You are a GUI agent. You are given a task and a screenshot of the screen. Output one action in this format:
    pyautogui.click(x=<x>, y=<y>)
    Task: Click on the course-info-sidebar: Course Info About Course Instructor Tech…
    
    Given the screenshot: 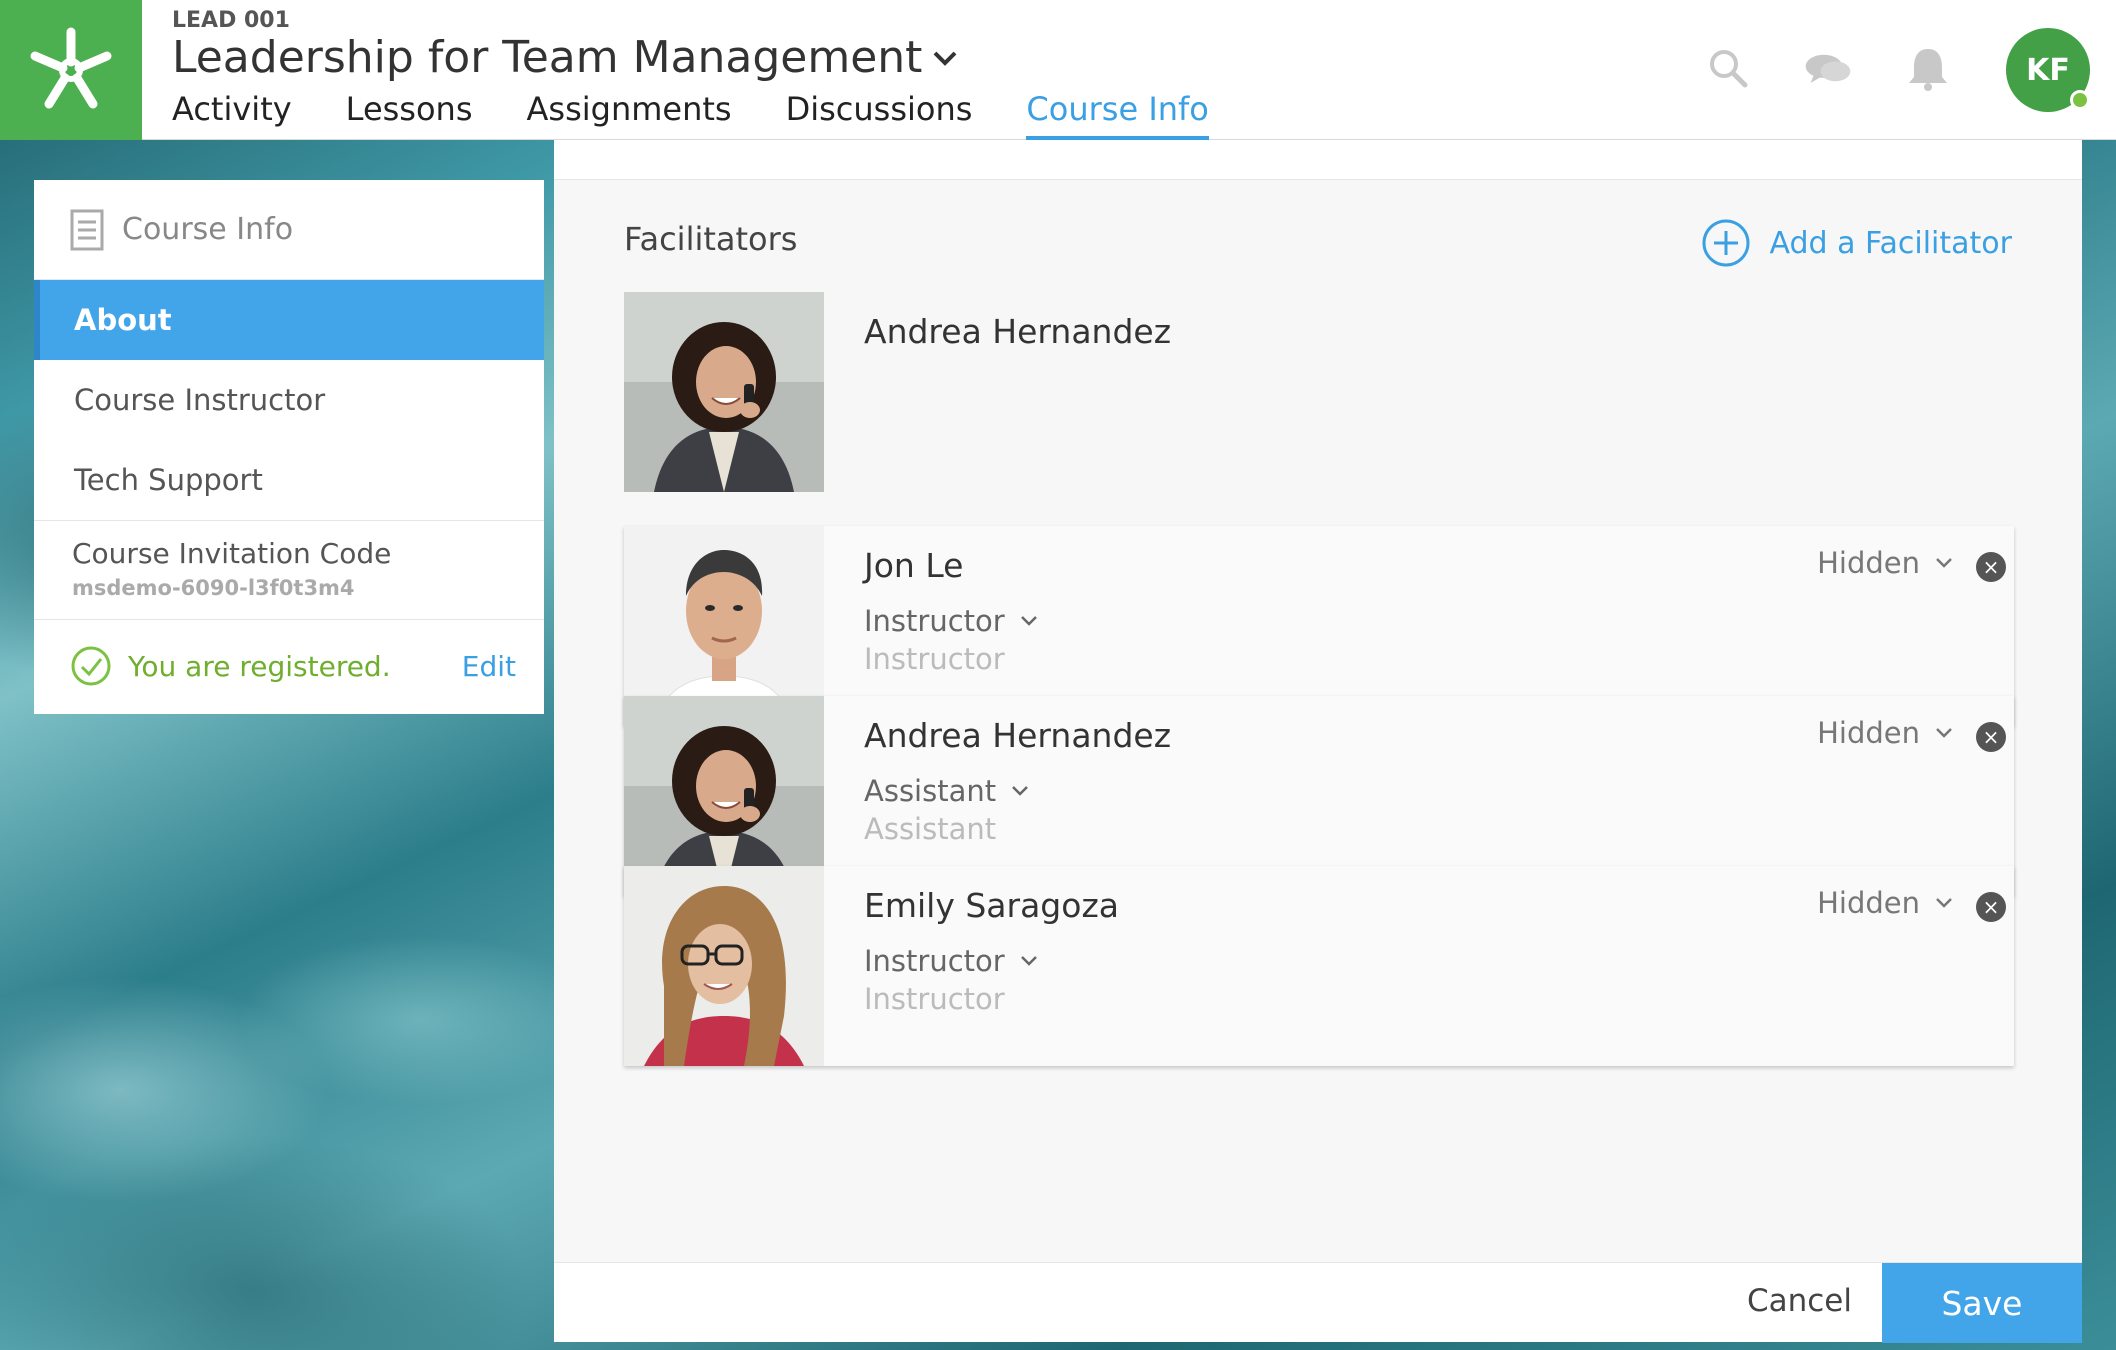 What is the action you would take?
    pyautogui.click(x=289, y=447)
    